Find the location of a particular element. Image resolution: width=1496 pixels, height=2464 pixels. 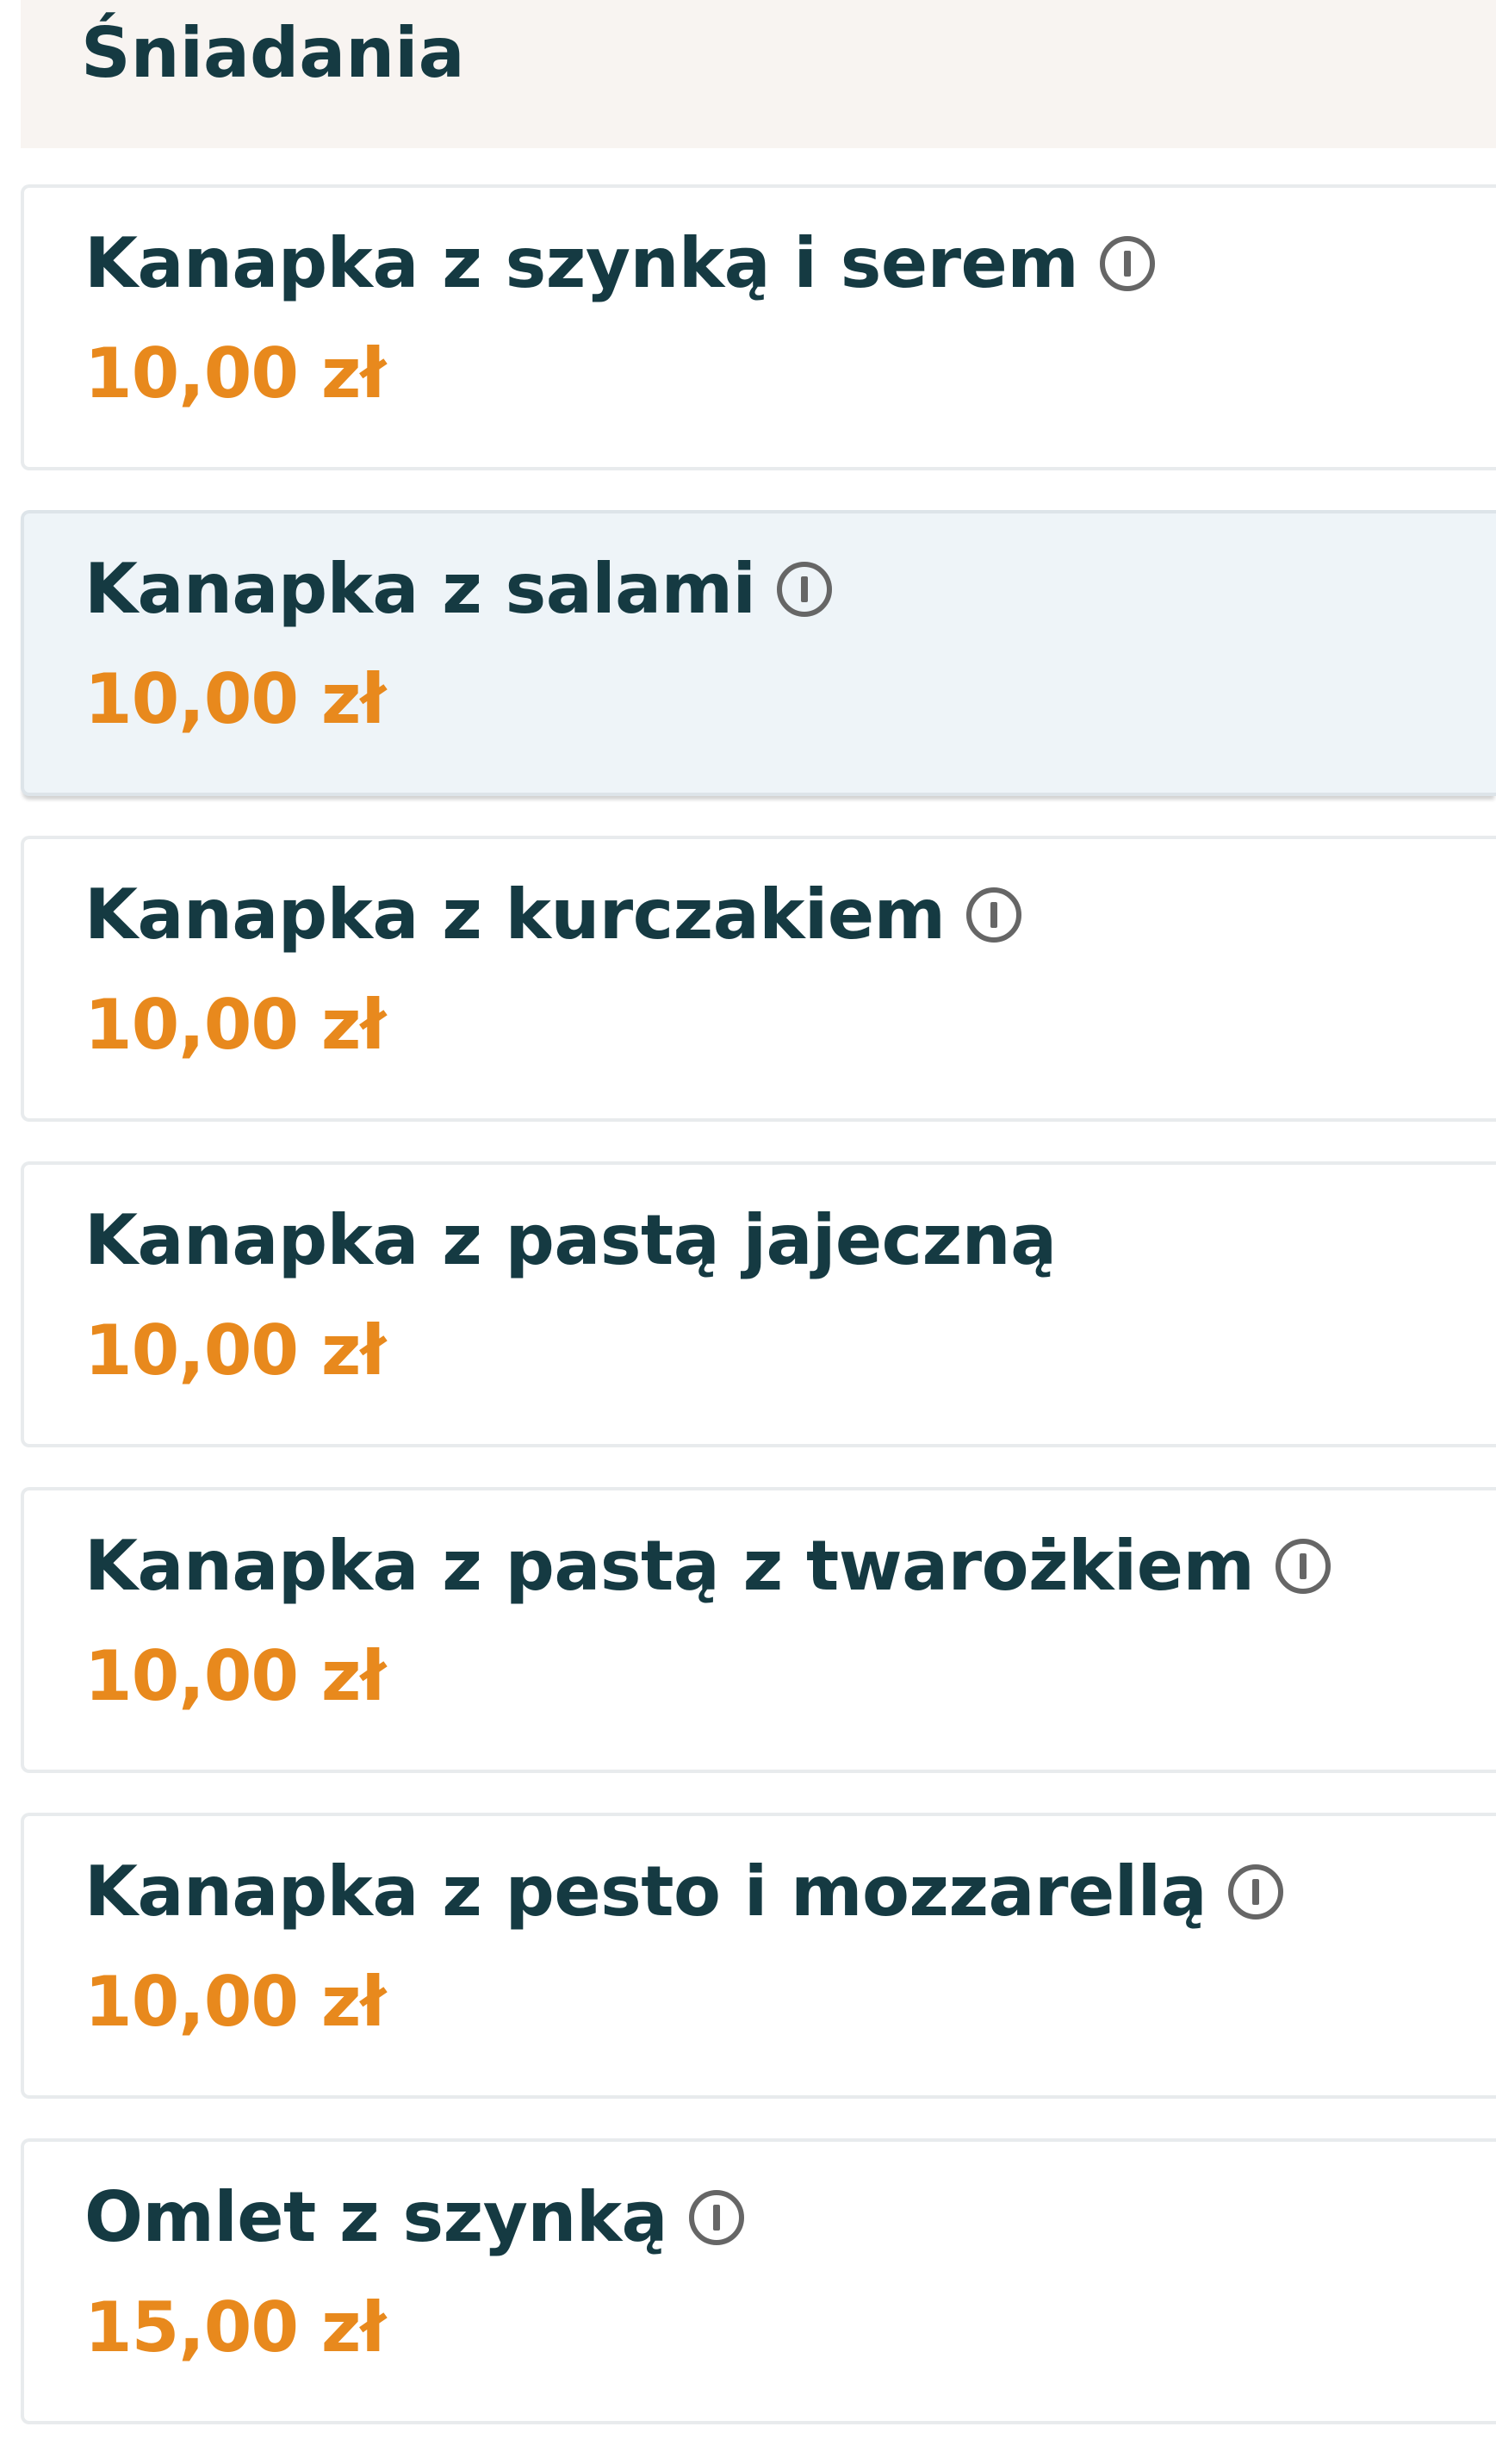

menu-item: Kanapka z salami 10,00 zł is located at coordinates (758, 653).